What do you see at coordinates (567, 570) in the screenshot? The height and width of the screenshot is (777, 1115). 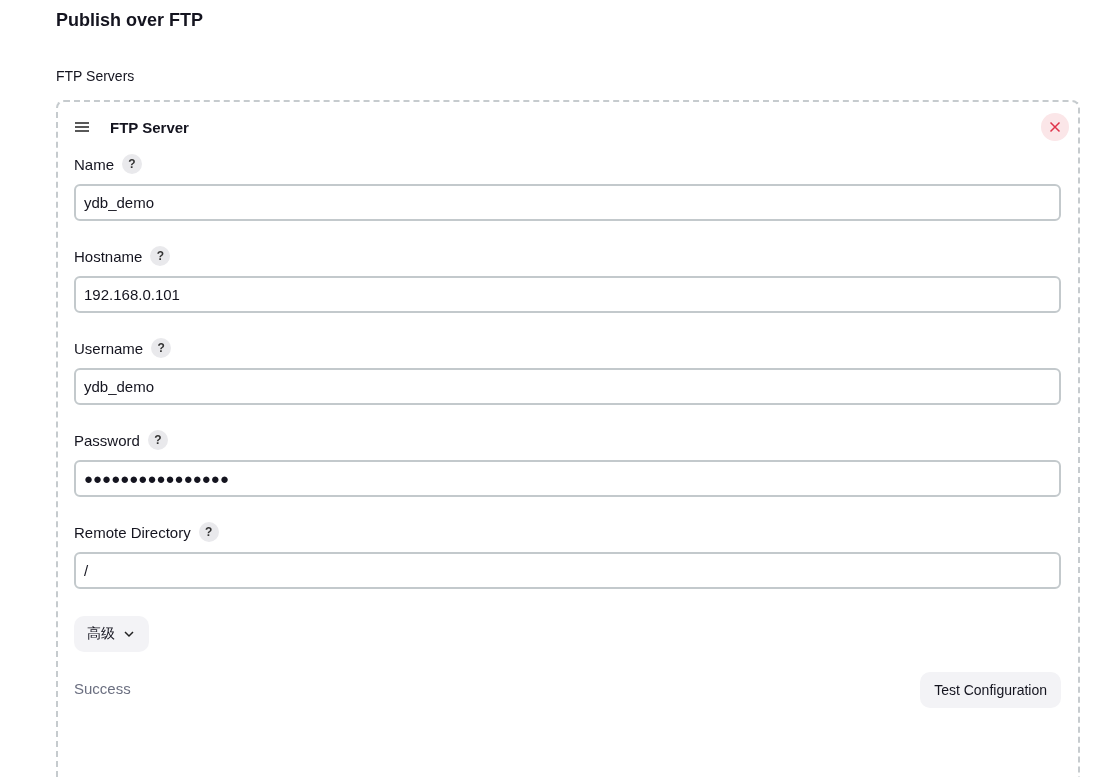 I see `text-field: /` at bounding box center [567, 570].